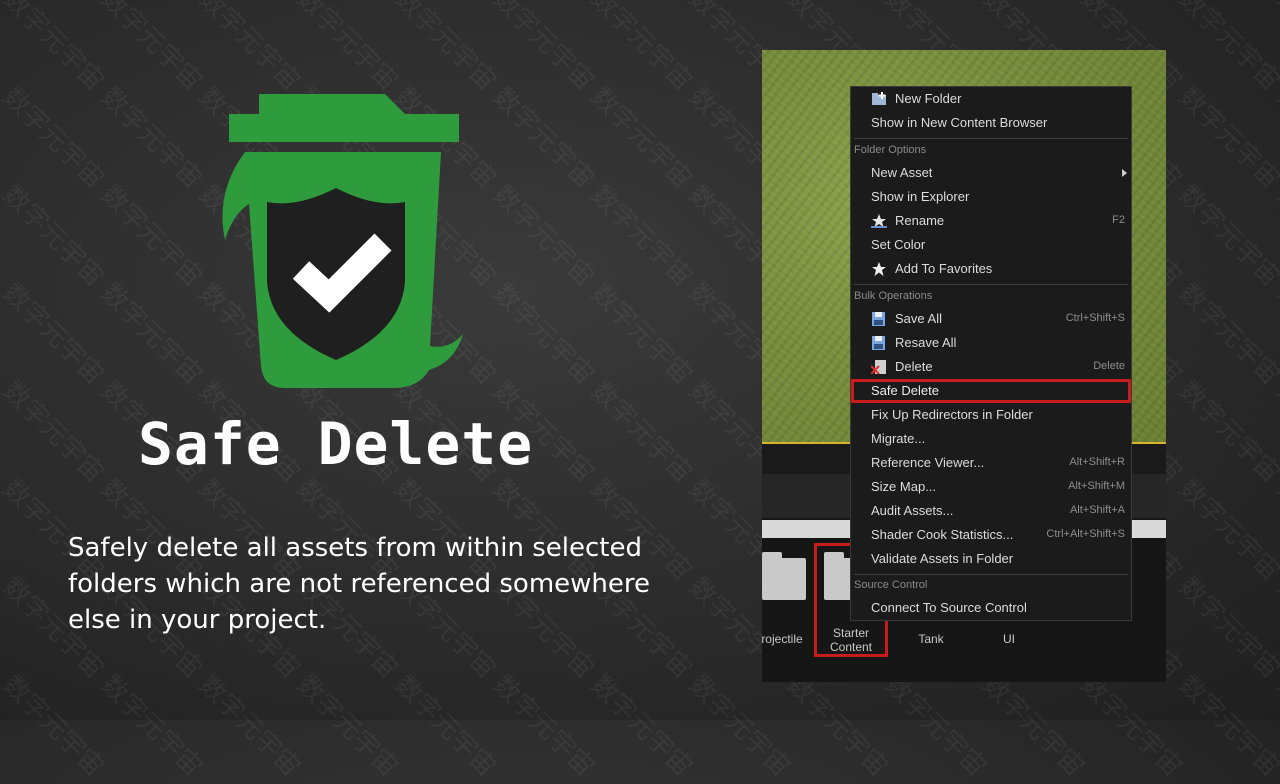  I want to click on menu-item-label: Rename, so click(920, 220).